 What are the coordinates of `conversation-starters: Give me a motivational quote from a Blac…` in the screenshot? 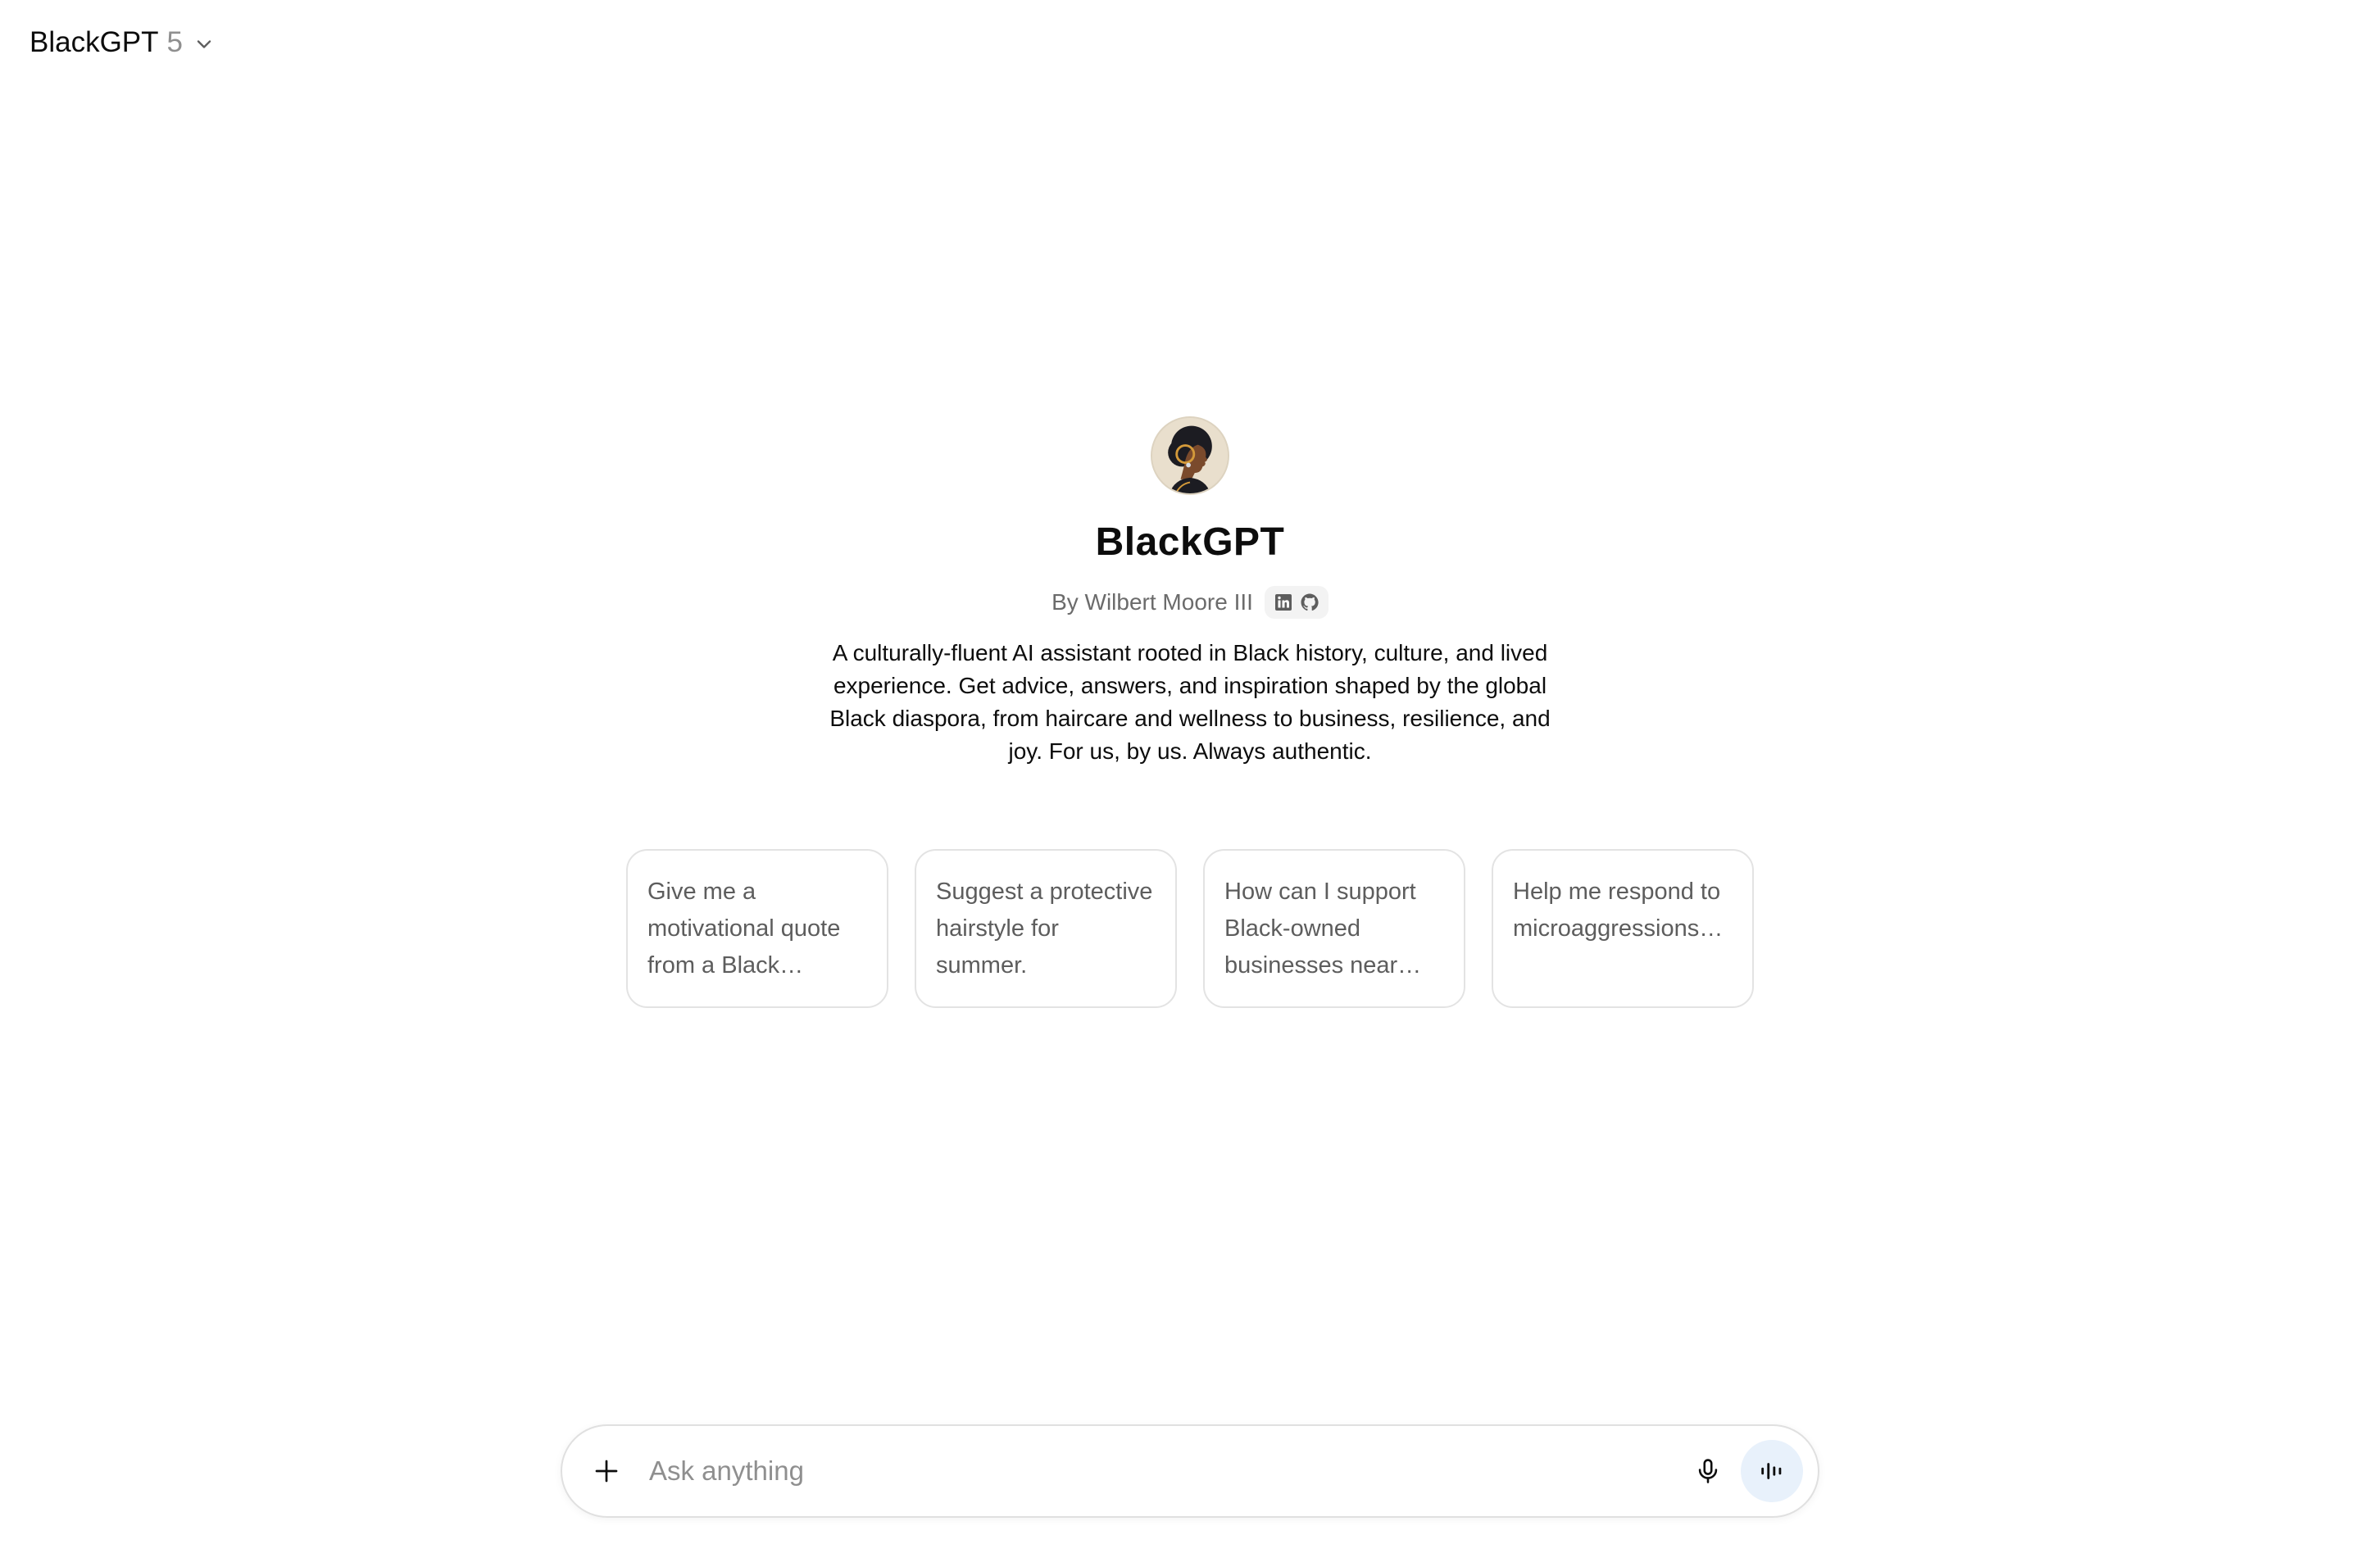 It's located at (1190, 928).